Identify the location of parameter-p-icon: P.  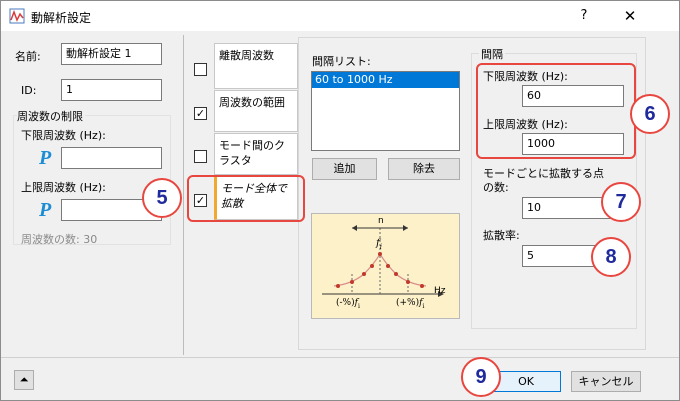
(45, 158).